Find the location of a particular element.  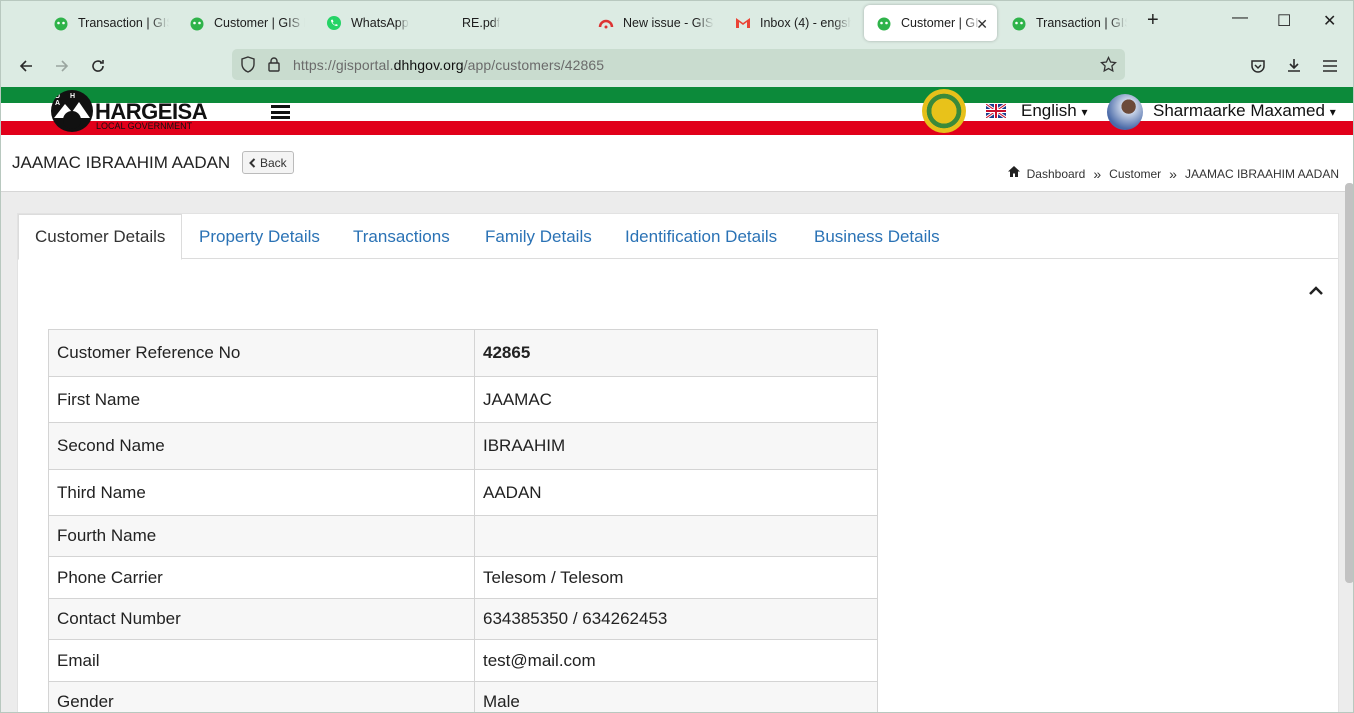

hamburger-menu-icon is located at coordinates (280, 112).